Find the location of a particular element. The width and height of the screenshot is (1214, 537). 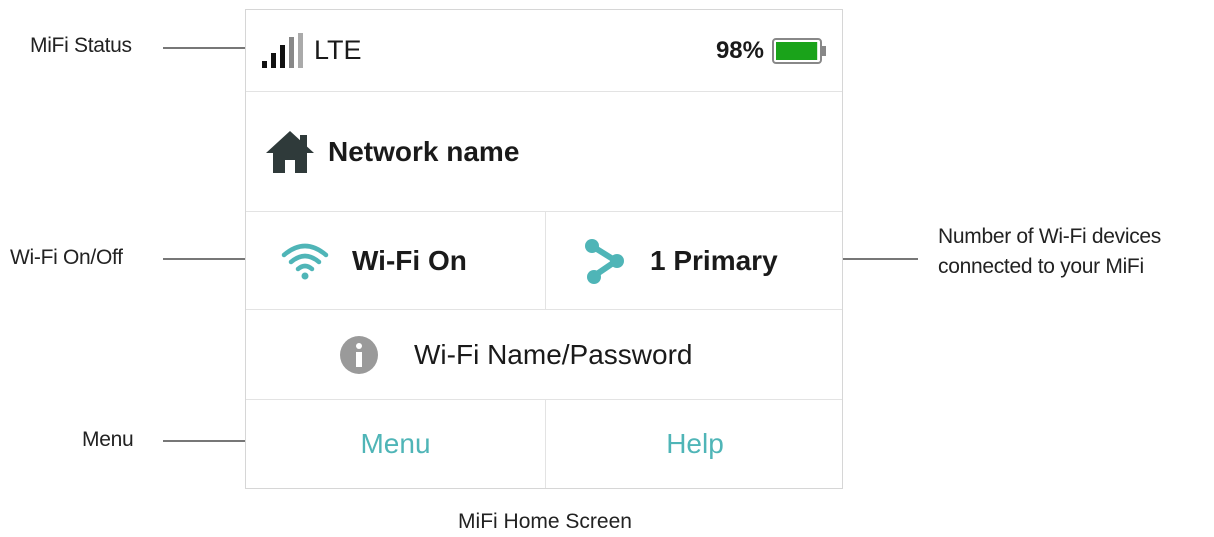

wifi-row: Wi-Fi On 1 Primary is located at coordinates (544, 261).